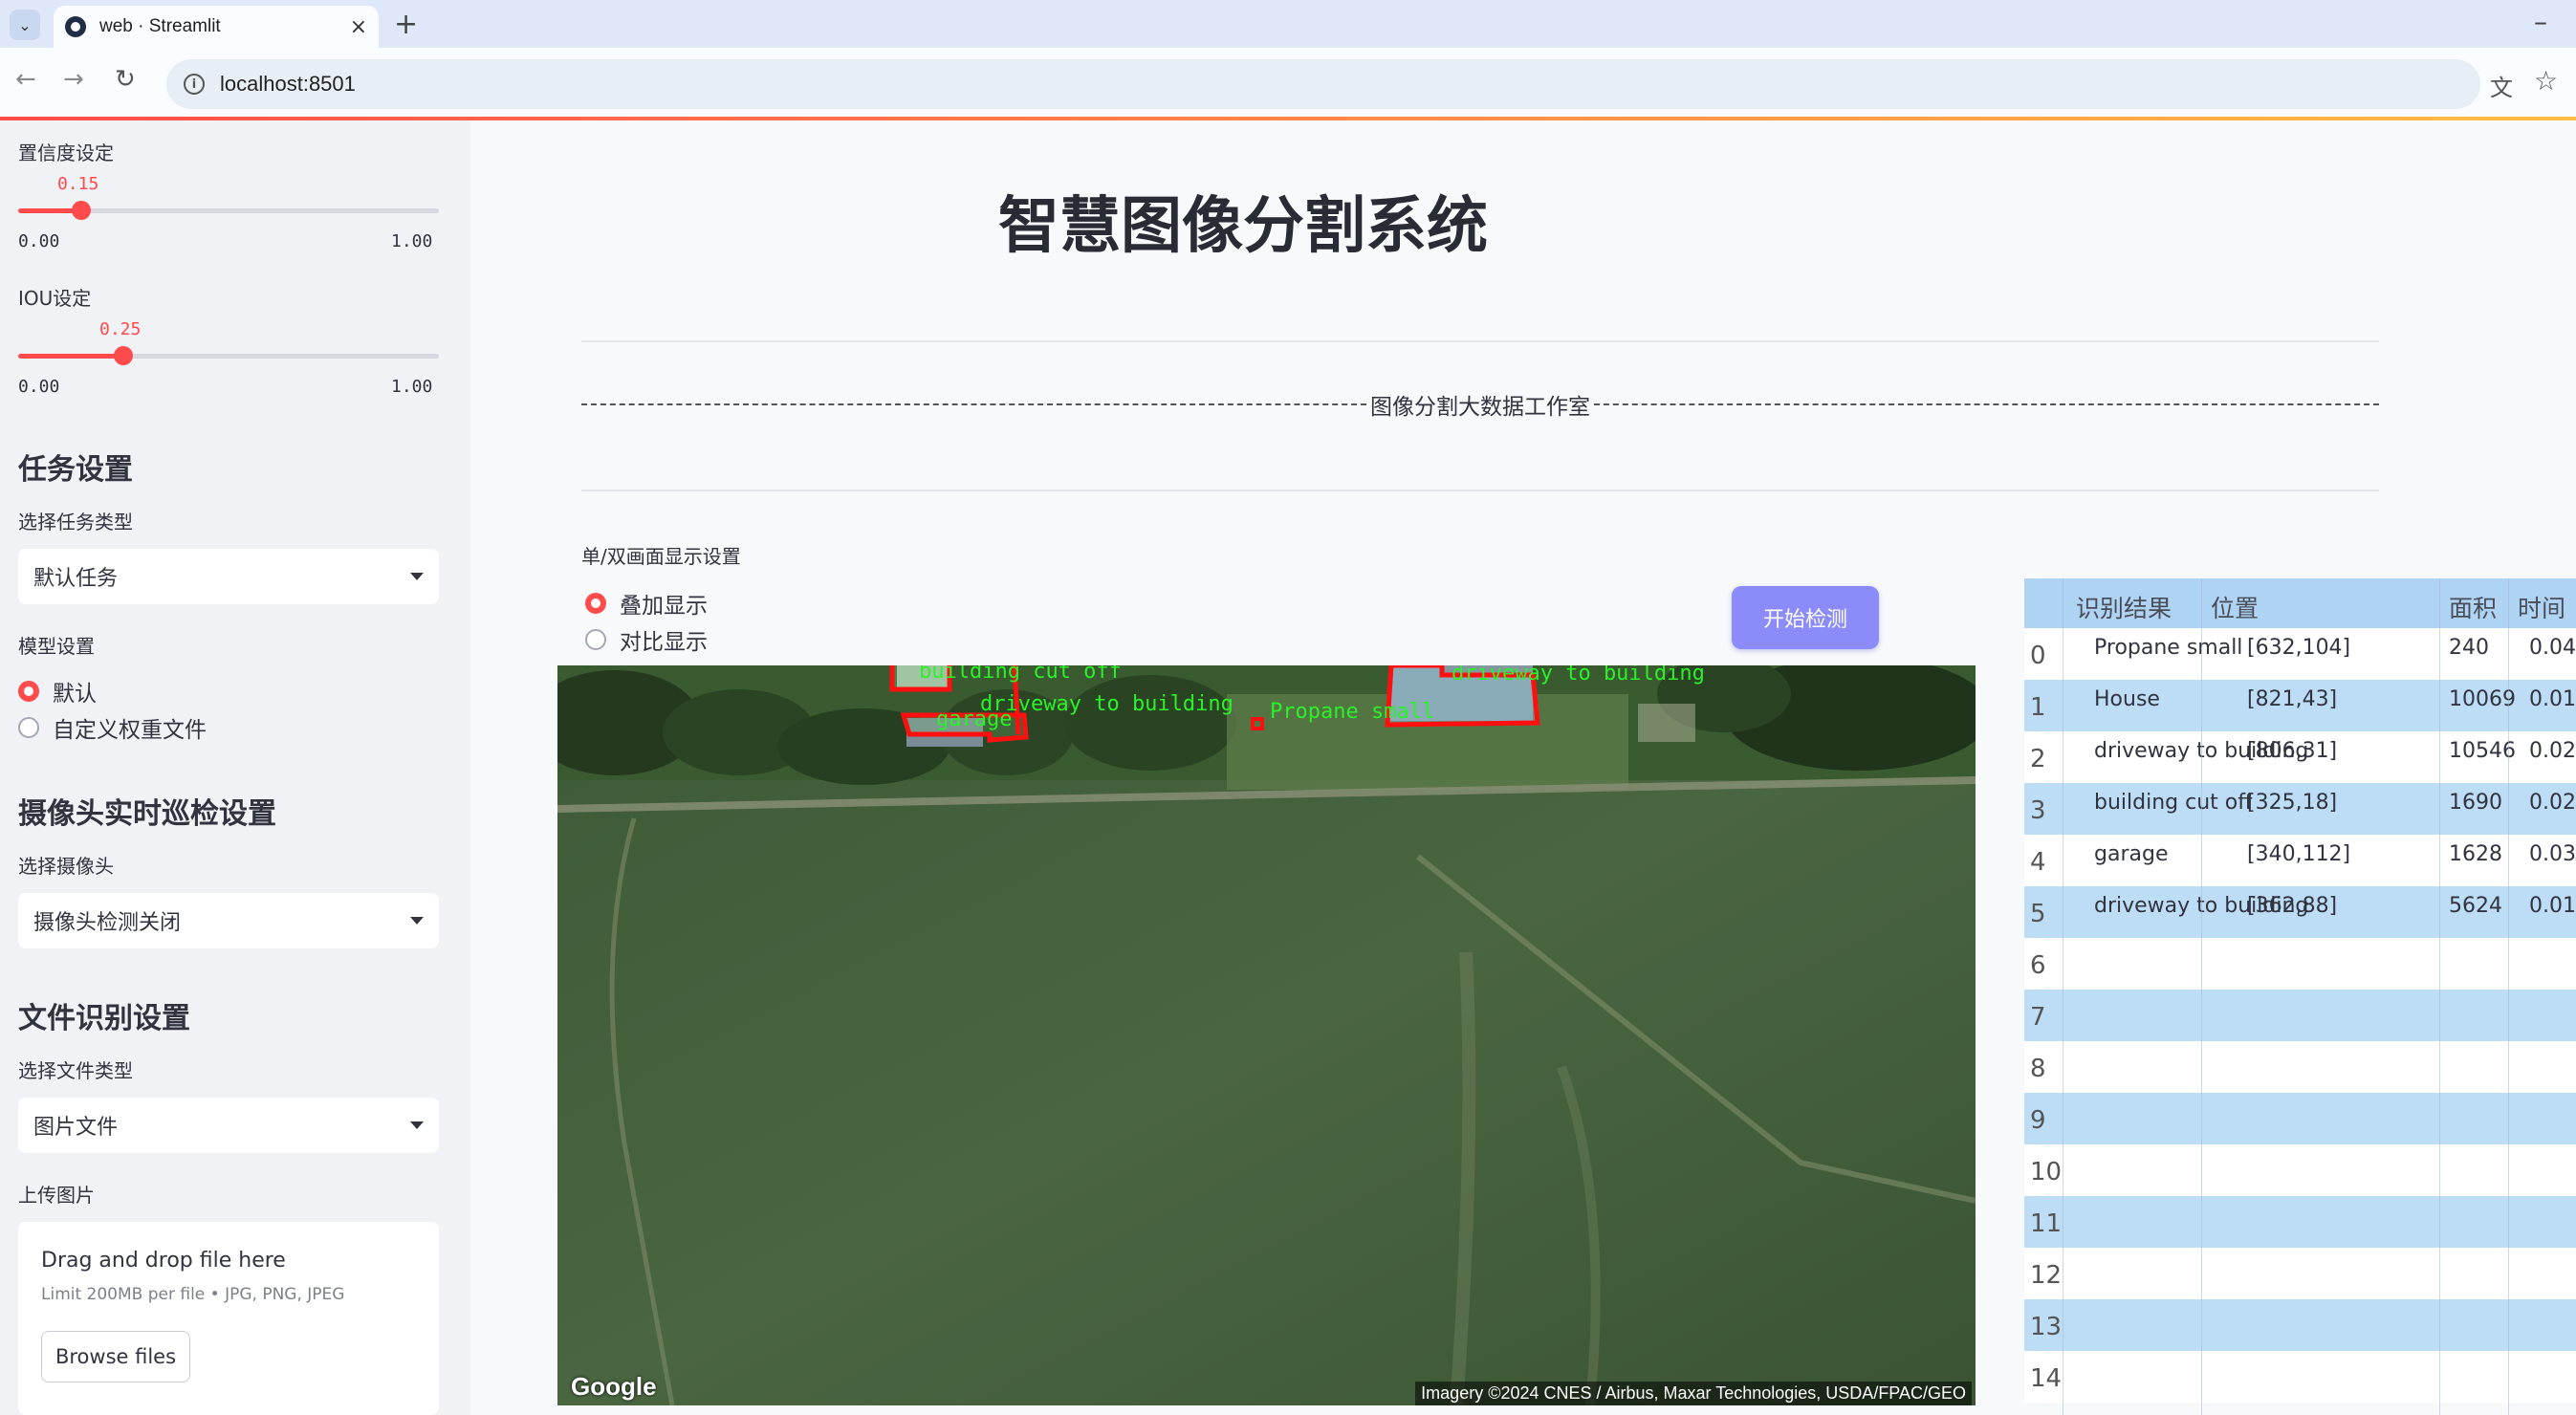  What do you see at coordinates (228, 577) in the screenshot?
I see `task-type-select: 默认任务` at bounding box center [228, 577].